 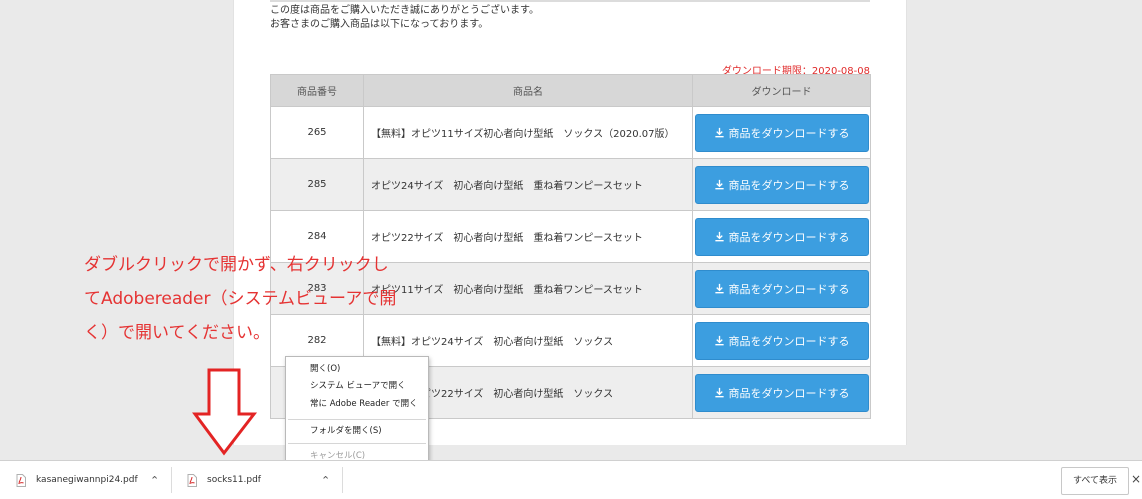 What do you see at coordinates (240, 299) in the screenshot?
I see `annotation-line-2: てAdobereader（システムビューアで開` at bounding box center [240, 299].